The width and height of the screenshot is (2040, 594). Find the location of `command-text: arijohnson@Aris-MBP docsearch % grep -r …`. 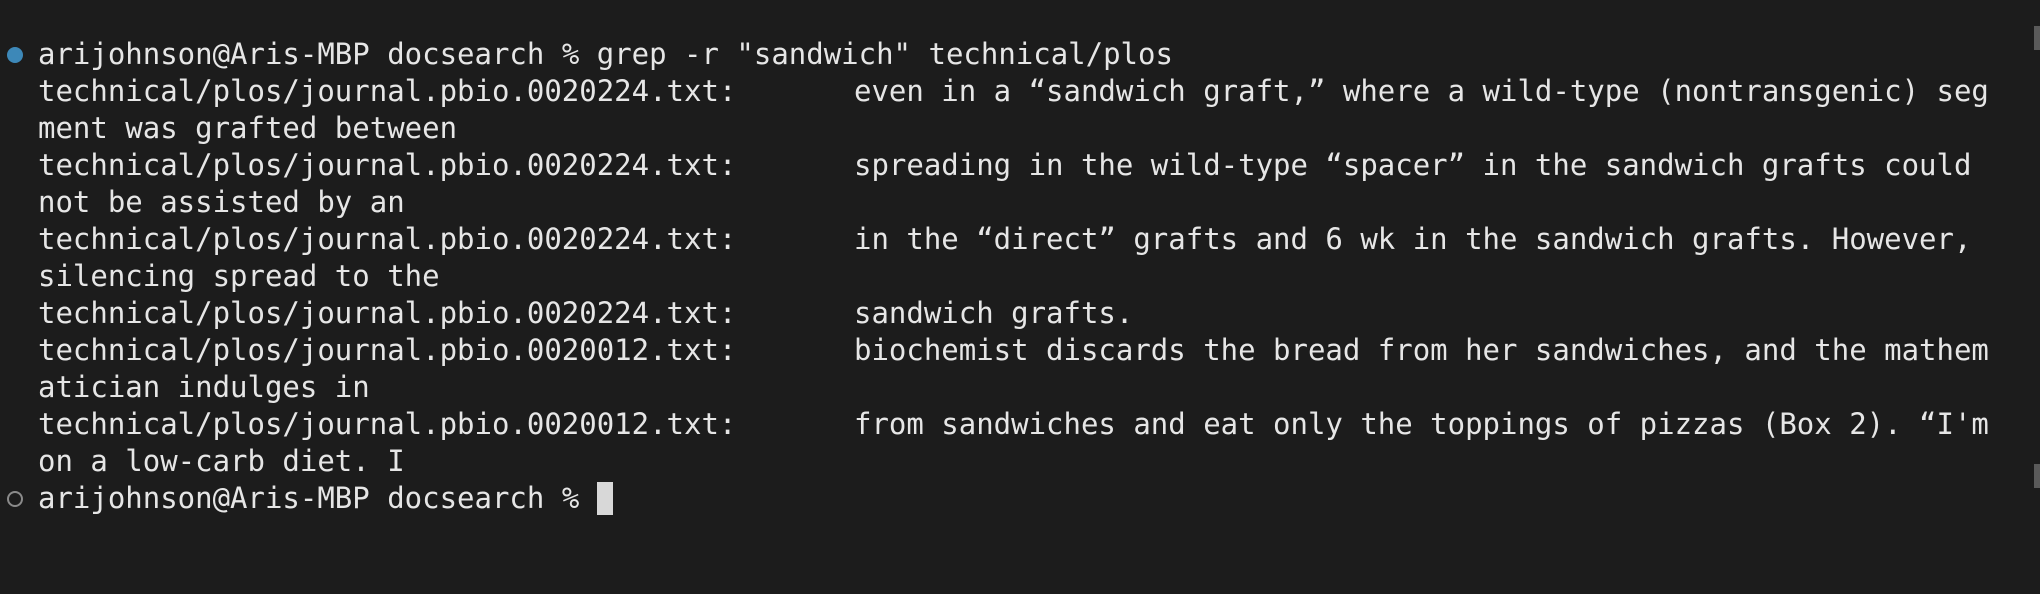

command-text: arijohnson@Aris-MBP docsearch % grep -r … is located at coordinates (605, 54).